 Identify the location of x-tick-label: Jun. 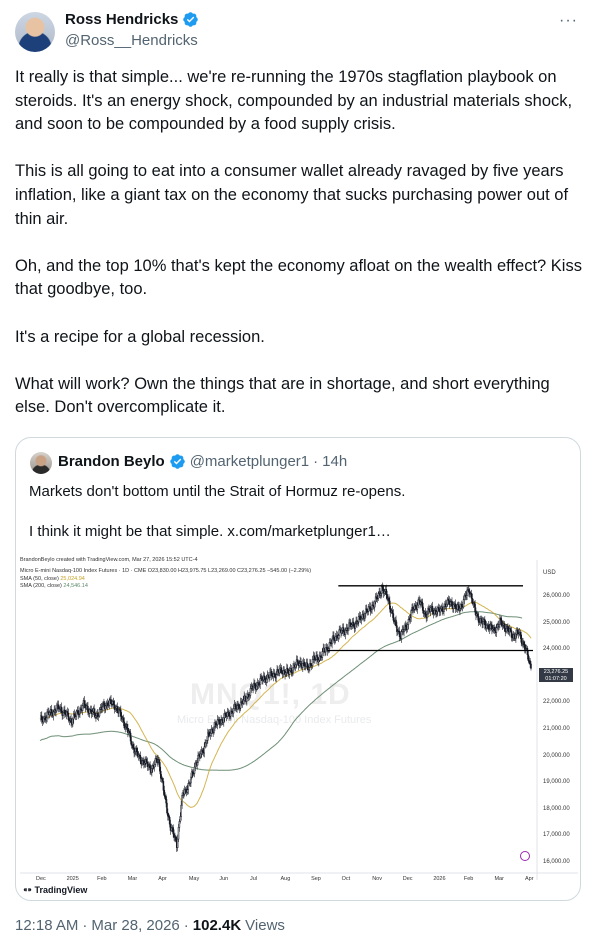
(224, 879).